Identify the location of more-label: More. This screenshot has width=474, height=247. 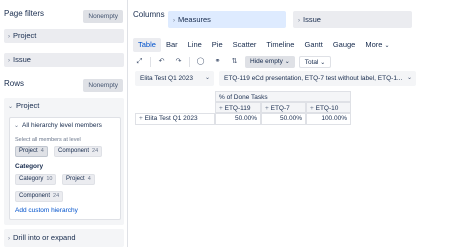
(374, 44).